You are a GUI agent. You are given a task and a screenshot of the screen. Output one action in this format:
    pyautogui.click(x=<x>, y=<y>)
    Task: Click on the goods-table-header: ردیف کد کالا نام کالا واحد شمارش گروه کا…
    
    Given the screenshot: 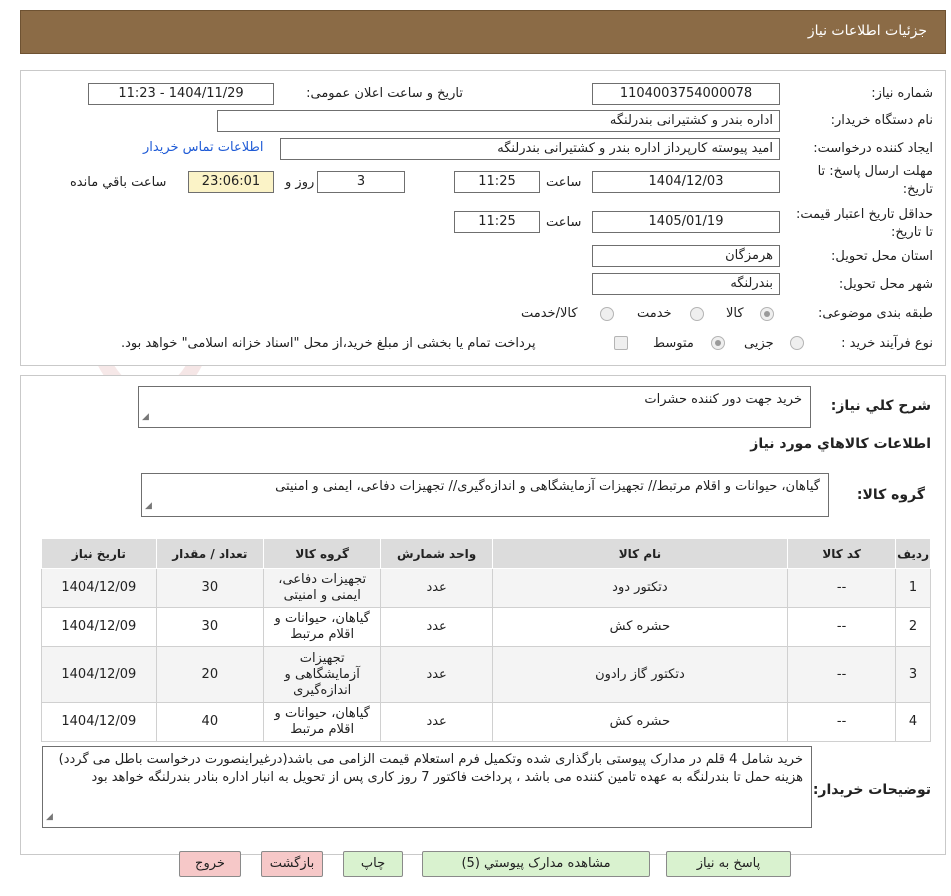 What is the action you would take?
    pyautogui.click(x=486, y=553)
    